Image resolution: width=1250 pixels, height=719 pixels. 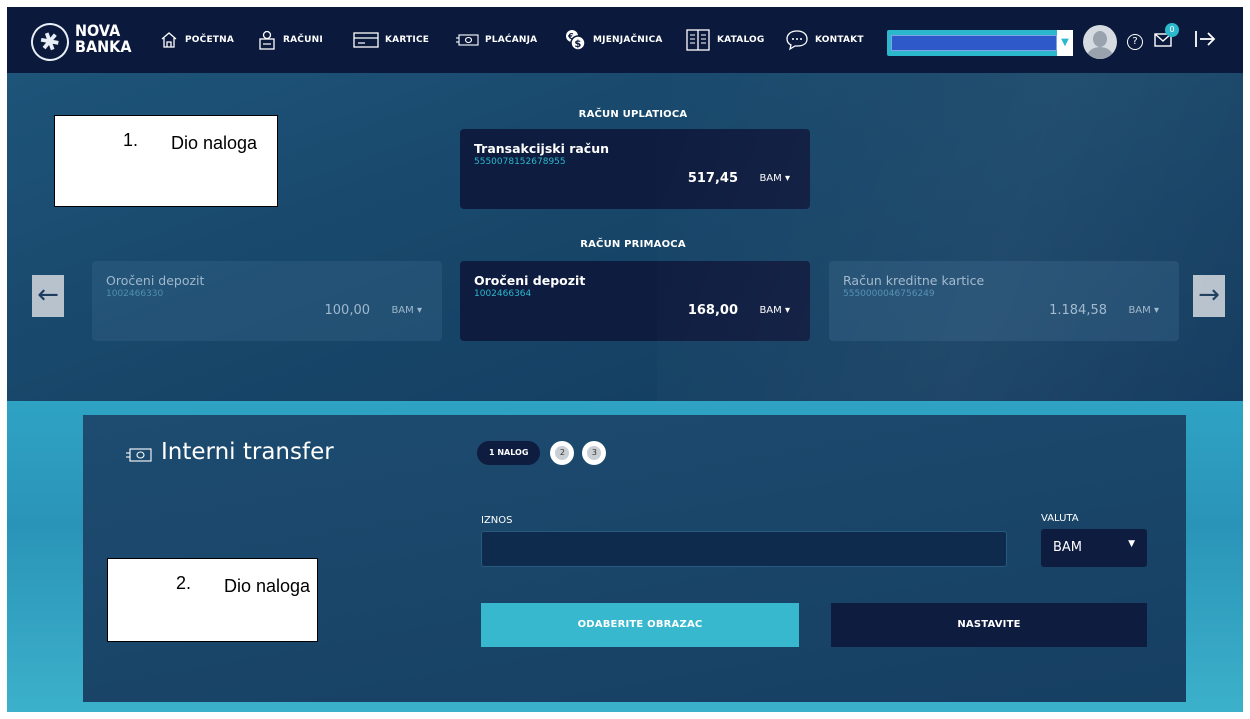 I want to click on prev-account-button: ←, so click(x=48, y=296).